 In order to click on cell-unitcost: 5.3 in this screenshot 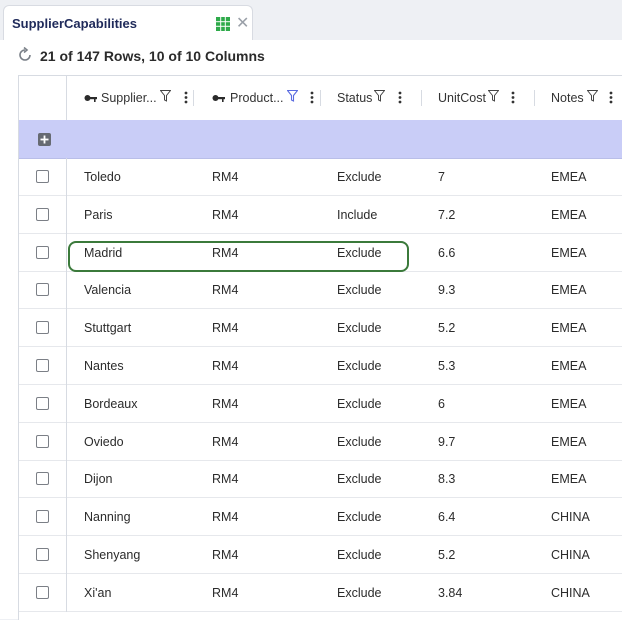, I will do `click(446, 366)`.